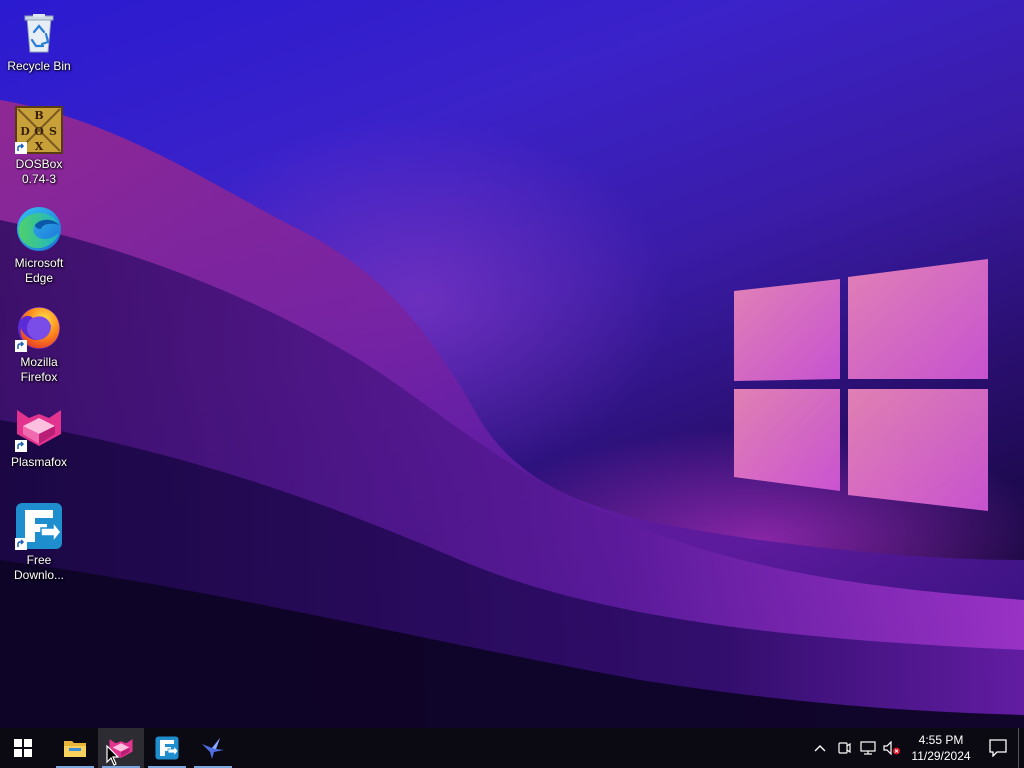 This screenshot has height=768, width=1024. I want to click on desktop-icon-microsoft-edge: Microsoft Edge, so click(39, 245).